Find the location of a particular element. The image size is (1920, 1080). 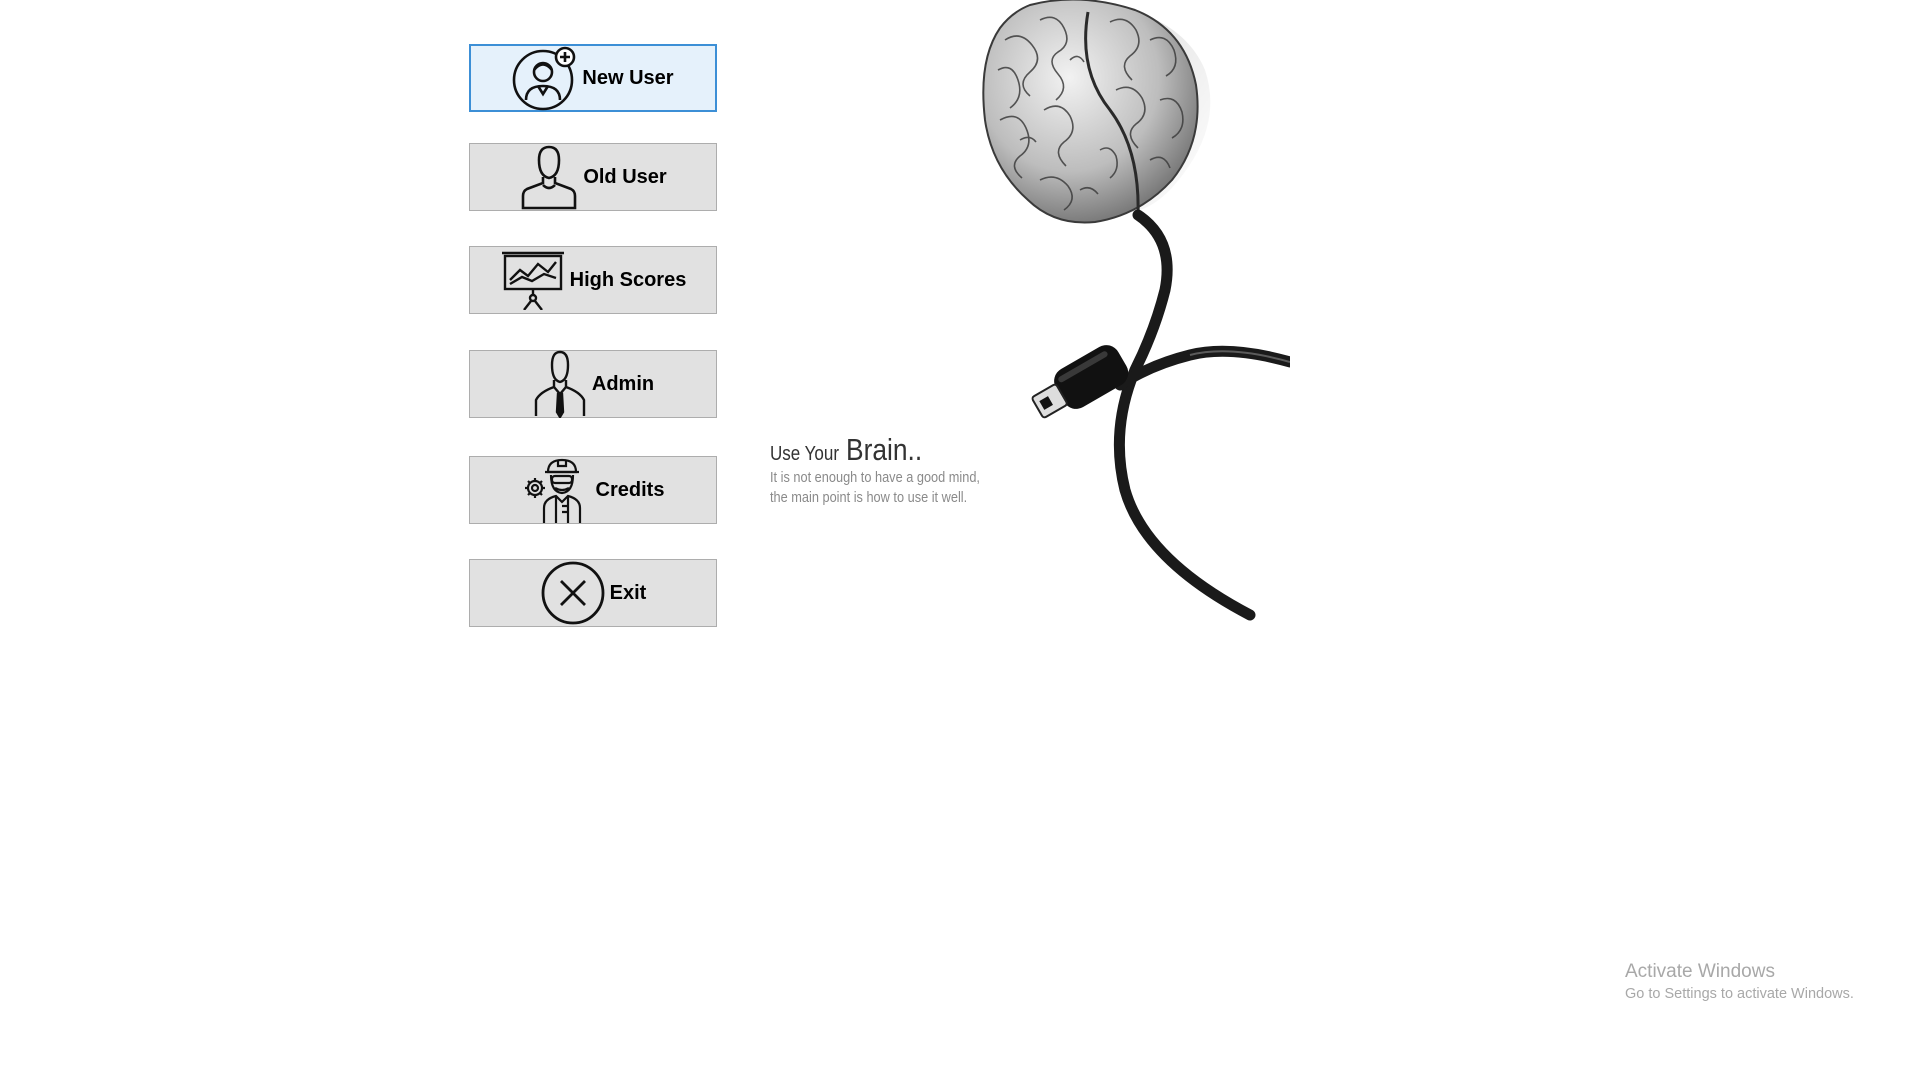

credits-button: Credits is located at coordinates (593, 490).